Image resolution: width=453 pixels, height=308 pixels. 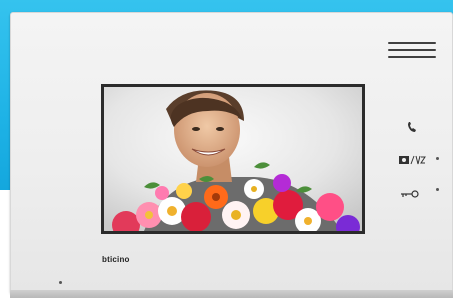 I want to click on speaker-grille-icon, so click(x=412, y=50).